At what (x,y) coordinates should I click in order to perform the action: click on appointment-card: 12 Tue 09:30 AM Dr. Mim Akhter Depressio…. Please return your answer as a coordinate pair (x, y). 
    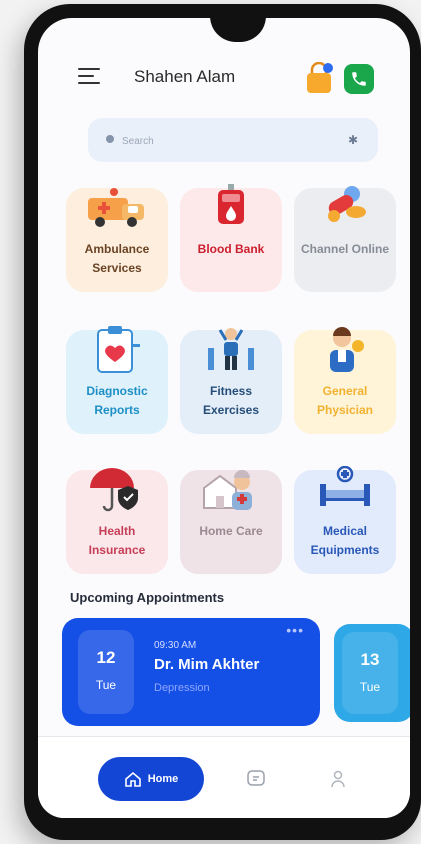
    Looking at the image, I should click on (191, 672).